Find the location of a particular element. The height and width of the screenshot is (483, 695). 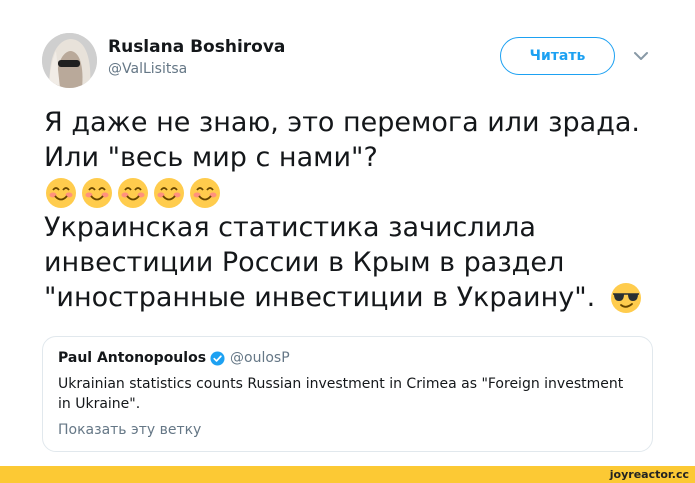

emoji-row is located at coordinates (354, 192).